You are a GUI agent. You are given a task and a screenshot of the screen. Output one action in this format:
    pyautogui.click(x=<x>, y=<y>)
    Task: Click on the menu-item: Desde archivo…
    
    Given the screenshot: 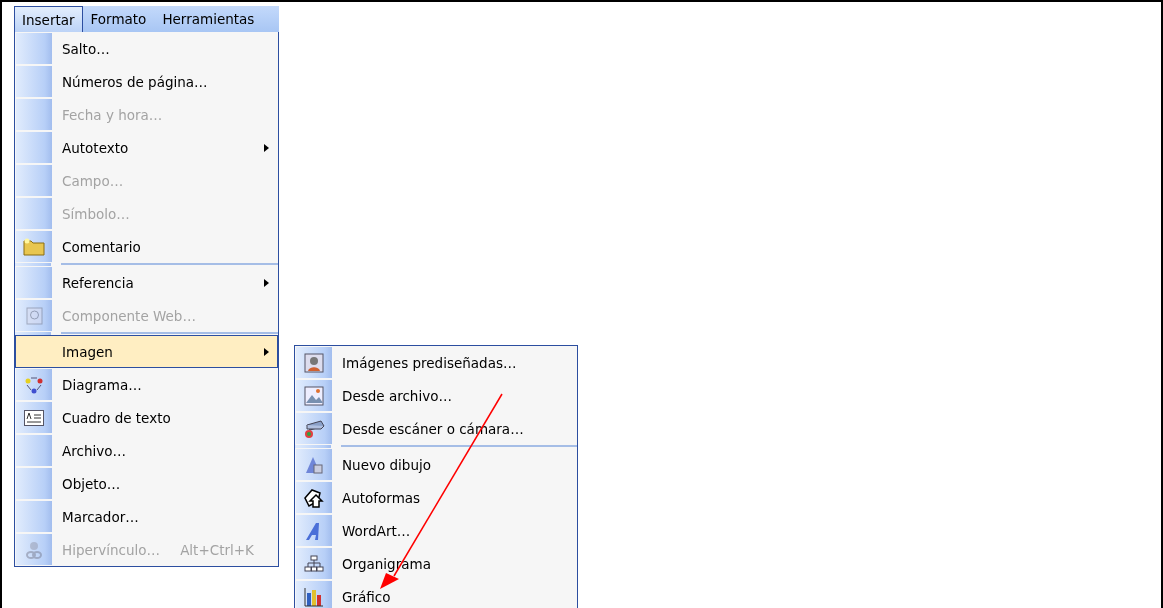 What is the action you would take?
    pyautogui.click(x=436, y=395)
    